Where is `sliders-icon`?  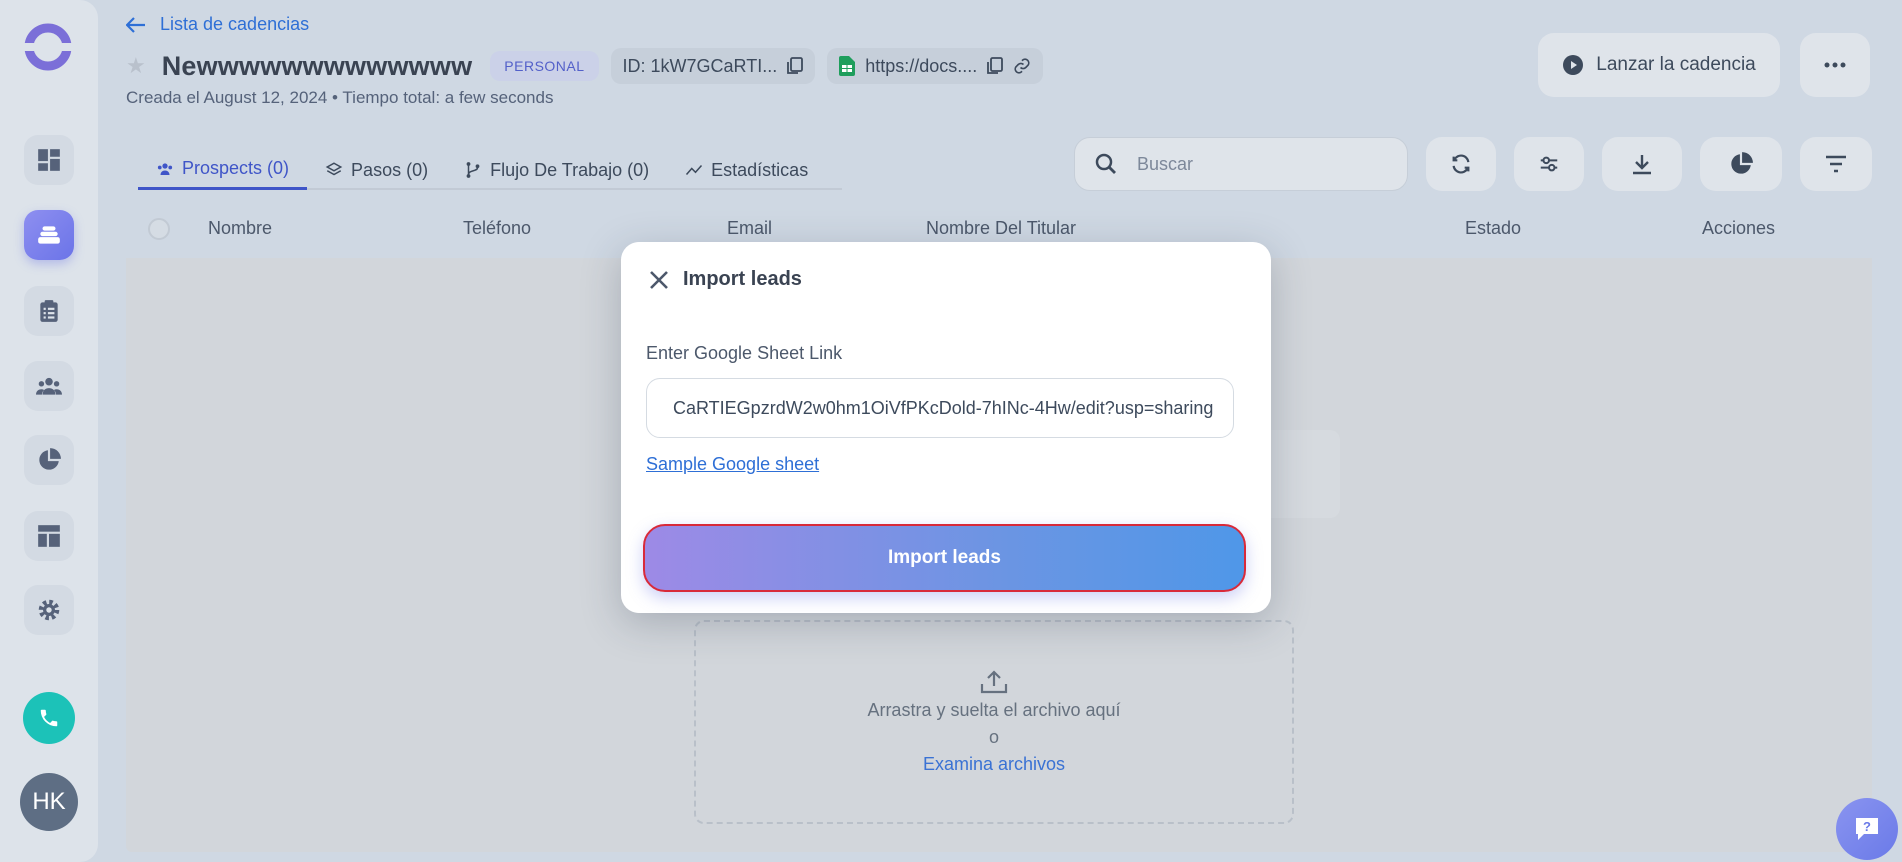 sliders-icon is located at coordinates (1549, 164).